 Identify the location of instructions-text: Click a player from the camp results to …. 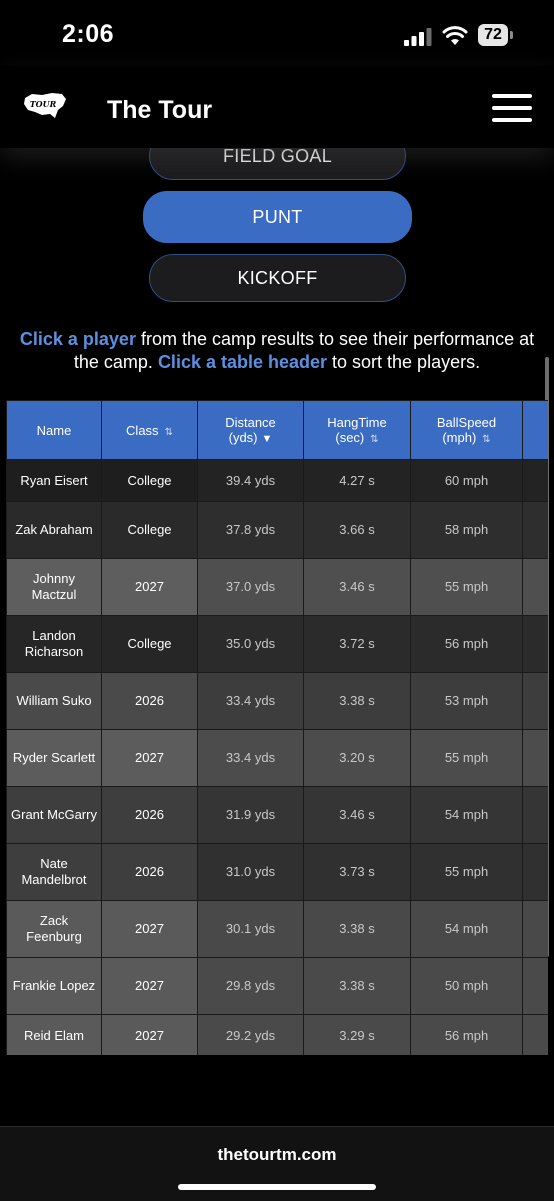
(277, 350).